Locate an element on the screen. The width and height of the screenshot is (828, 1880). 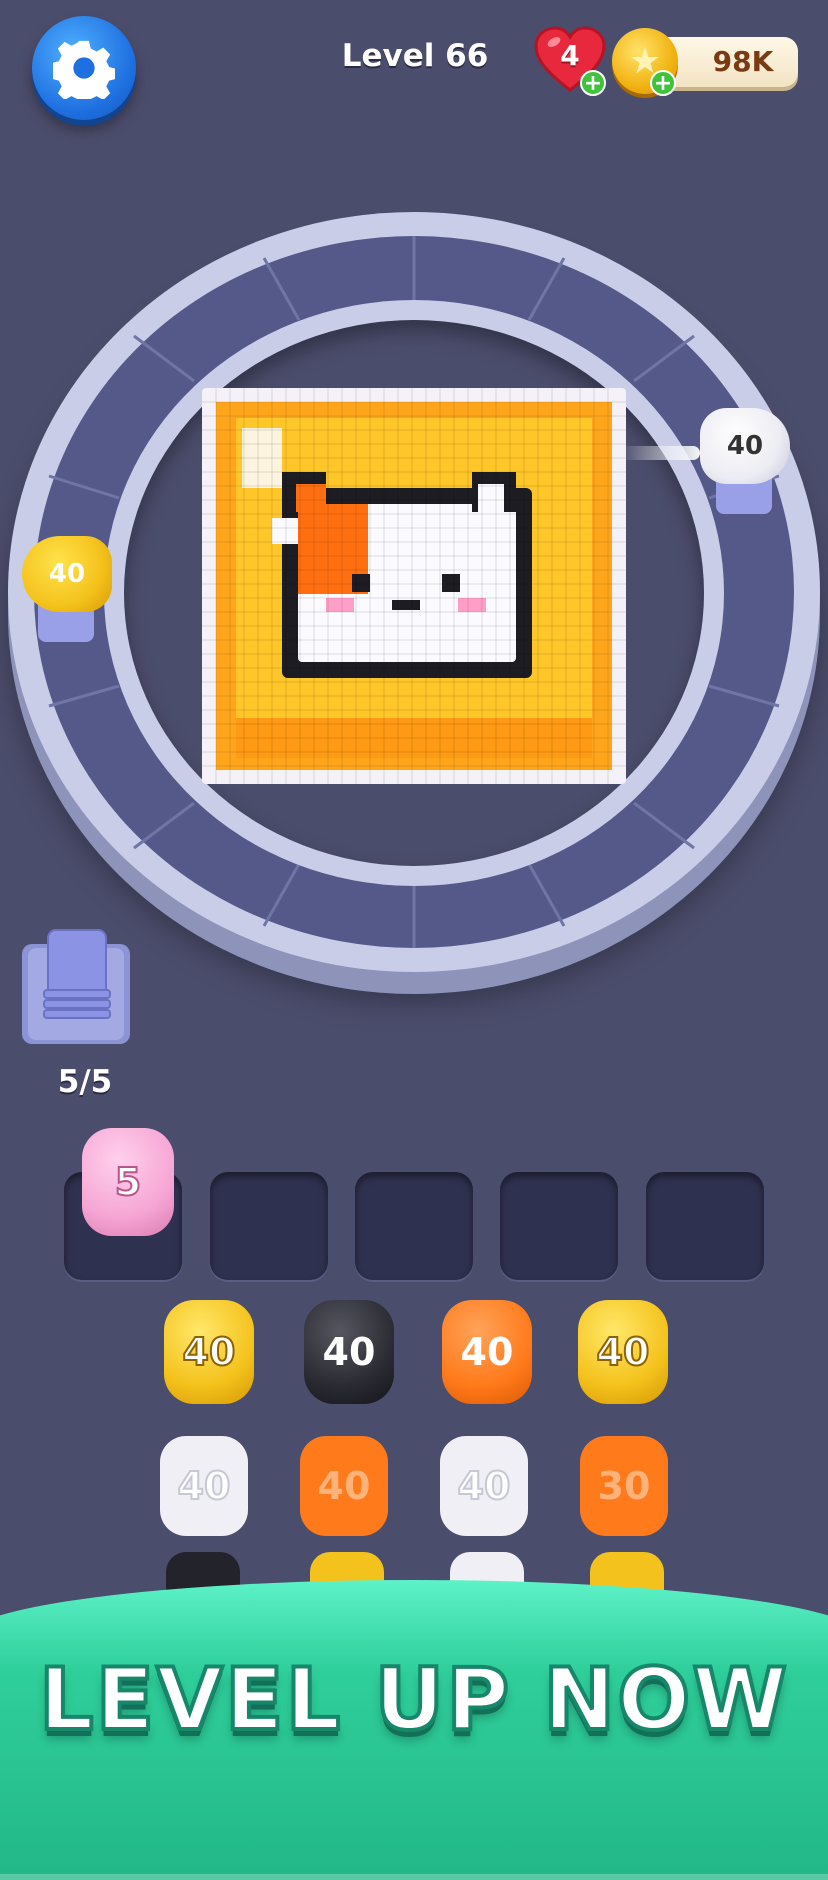
track-shooter-left: 40 is located at coordinates (66, 591).